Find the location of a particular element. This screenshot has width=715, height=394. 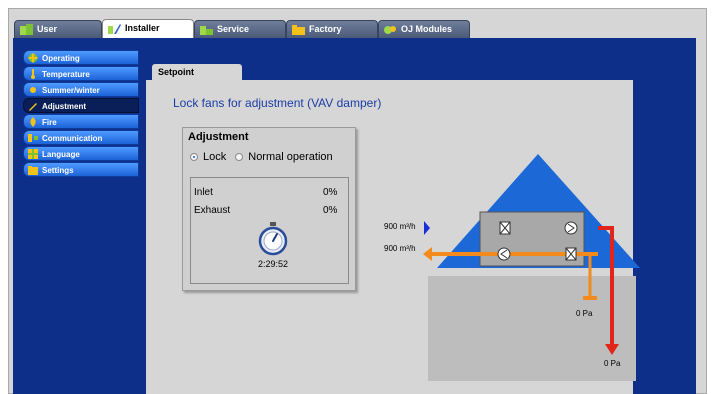

factory-icon is located at coordinates (298, 30).